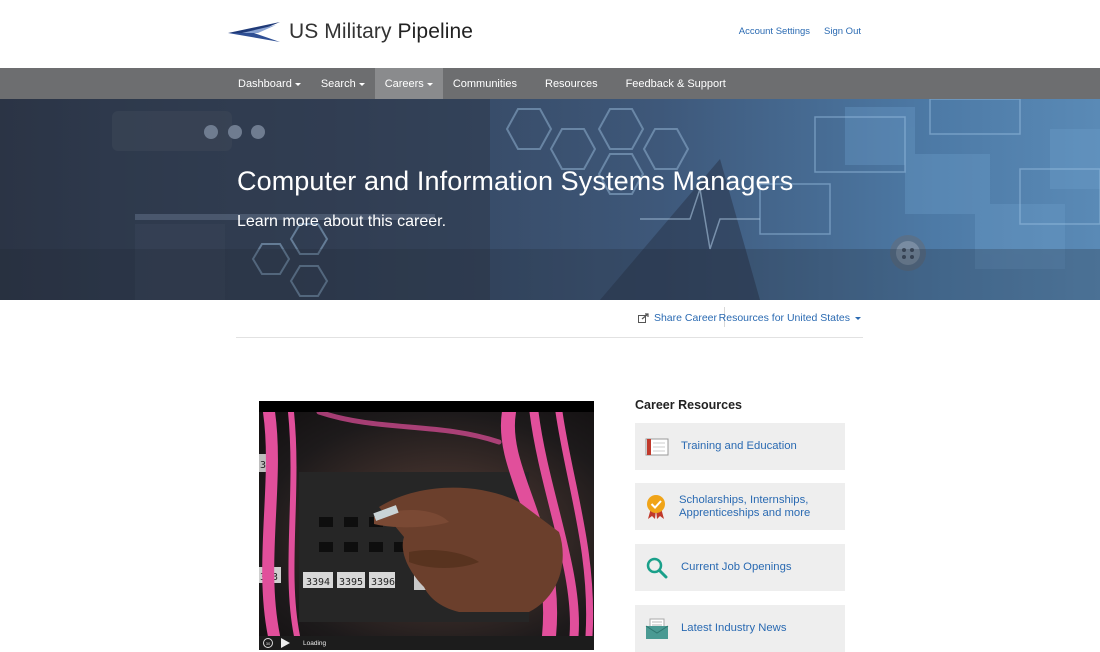  Describe the element at coordinates (268, 643) in the screenshot. I see `replay-icon: 30` at that location.